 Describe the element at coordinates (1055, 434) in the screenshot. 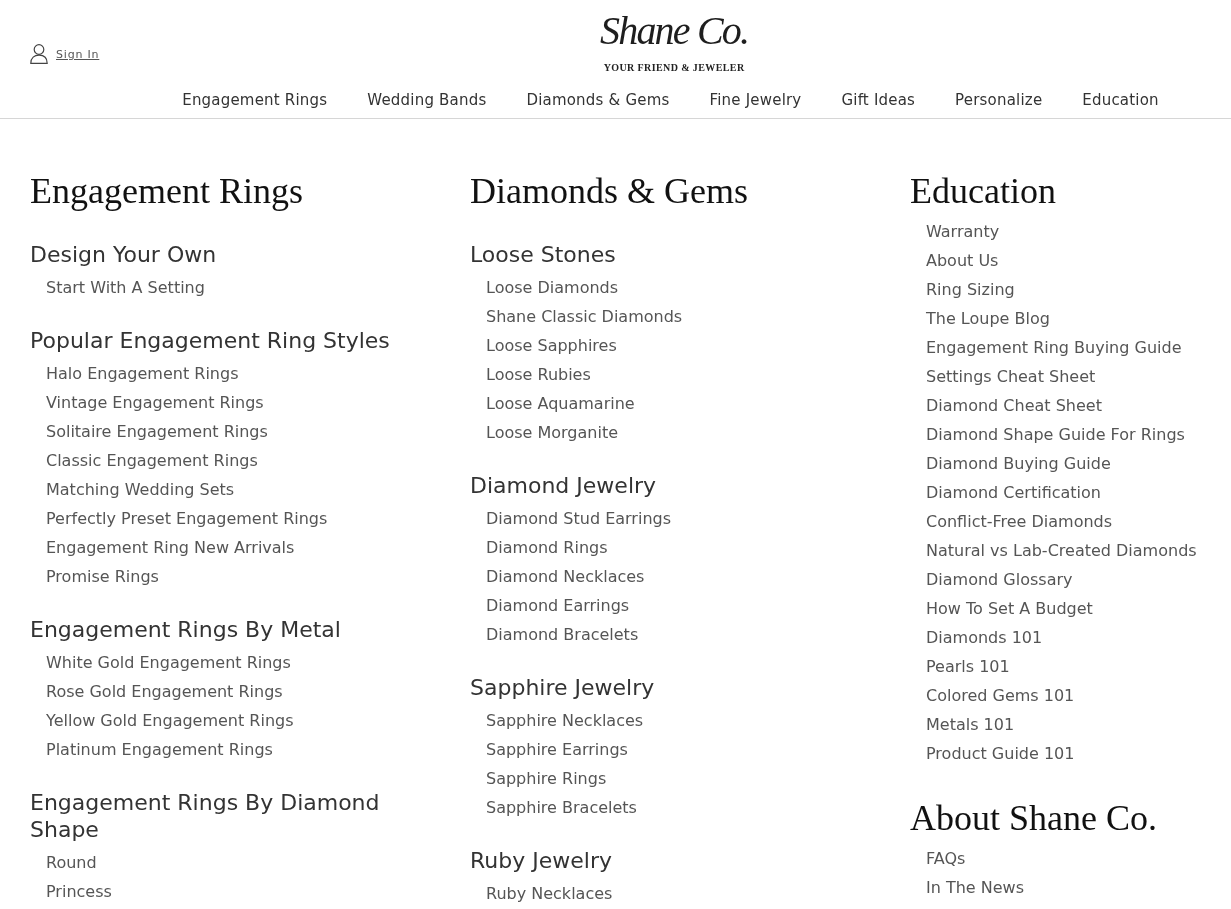

I see `menu-link: Diamond Shape Guide For Rings` at that location.